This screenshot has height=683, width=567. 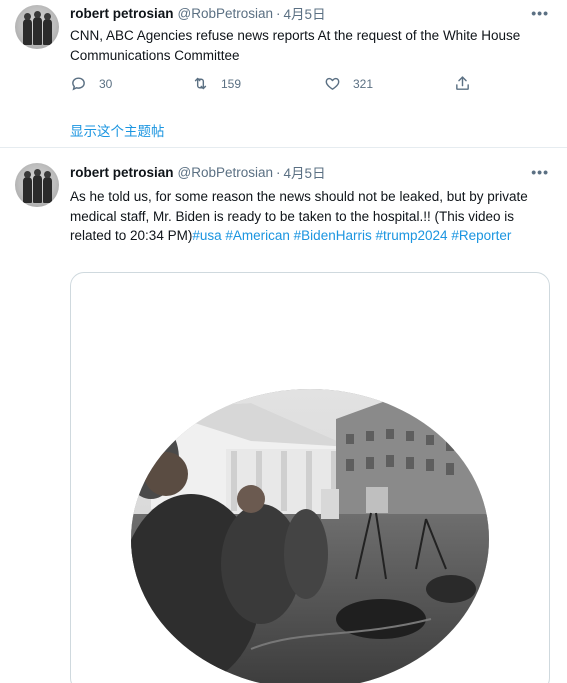 I want to click on reply-icon, so click(x=78, y=84).